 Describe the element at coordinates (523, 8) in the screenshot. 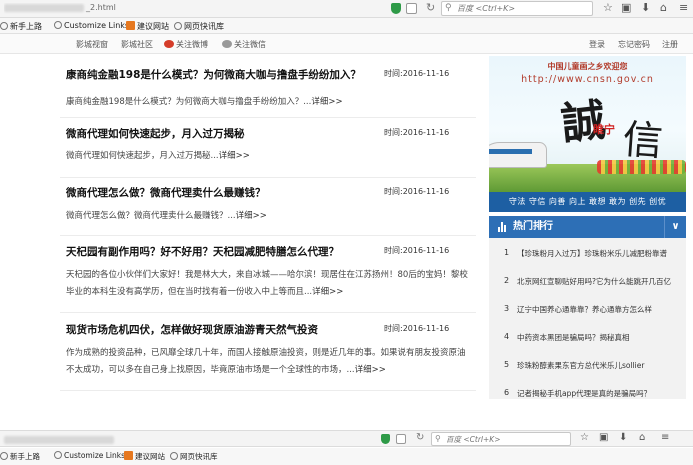

I see `search-input` at that location.